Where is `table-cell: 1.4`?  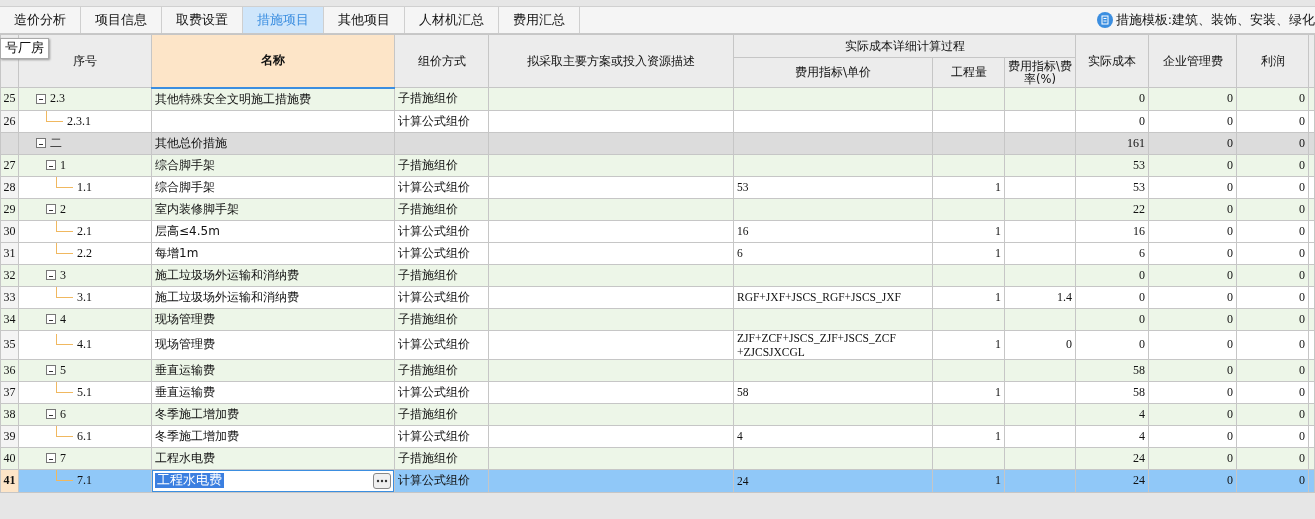
table-cell: 1.4 is located at coordinates (1040, 297).